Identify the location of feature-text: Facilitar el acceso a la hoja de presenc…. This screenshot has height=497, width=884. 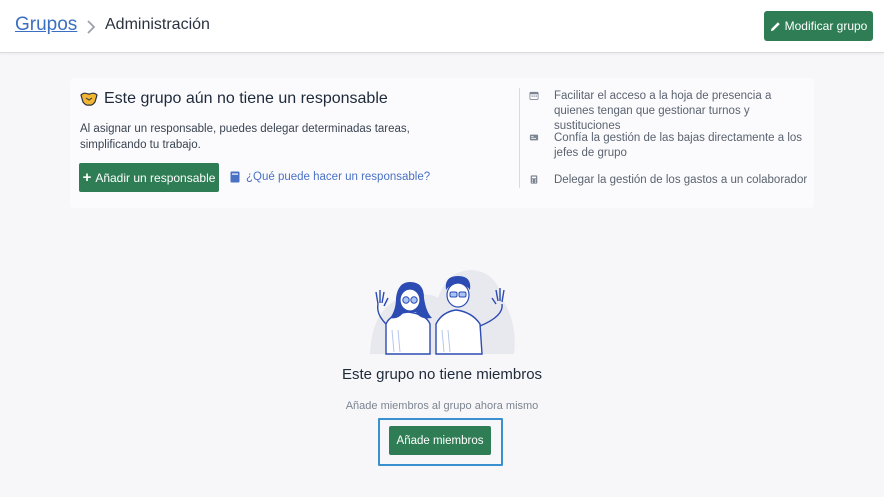
(663, 111).